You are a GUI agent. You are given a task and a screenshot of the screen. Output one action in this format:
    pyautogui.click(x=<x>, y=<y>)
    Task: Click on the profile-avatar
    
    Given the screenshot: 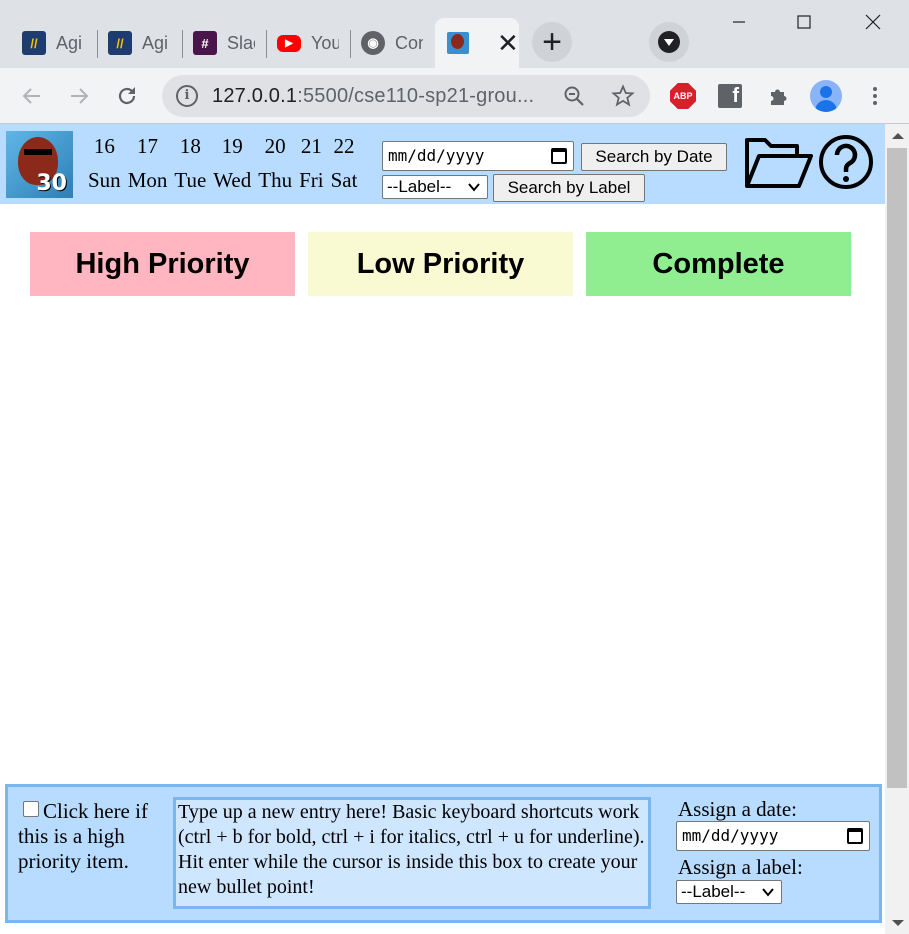 What is the action you would take?
    pyautogui.click(x=826, y=96)
    